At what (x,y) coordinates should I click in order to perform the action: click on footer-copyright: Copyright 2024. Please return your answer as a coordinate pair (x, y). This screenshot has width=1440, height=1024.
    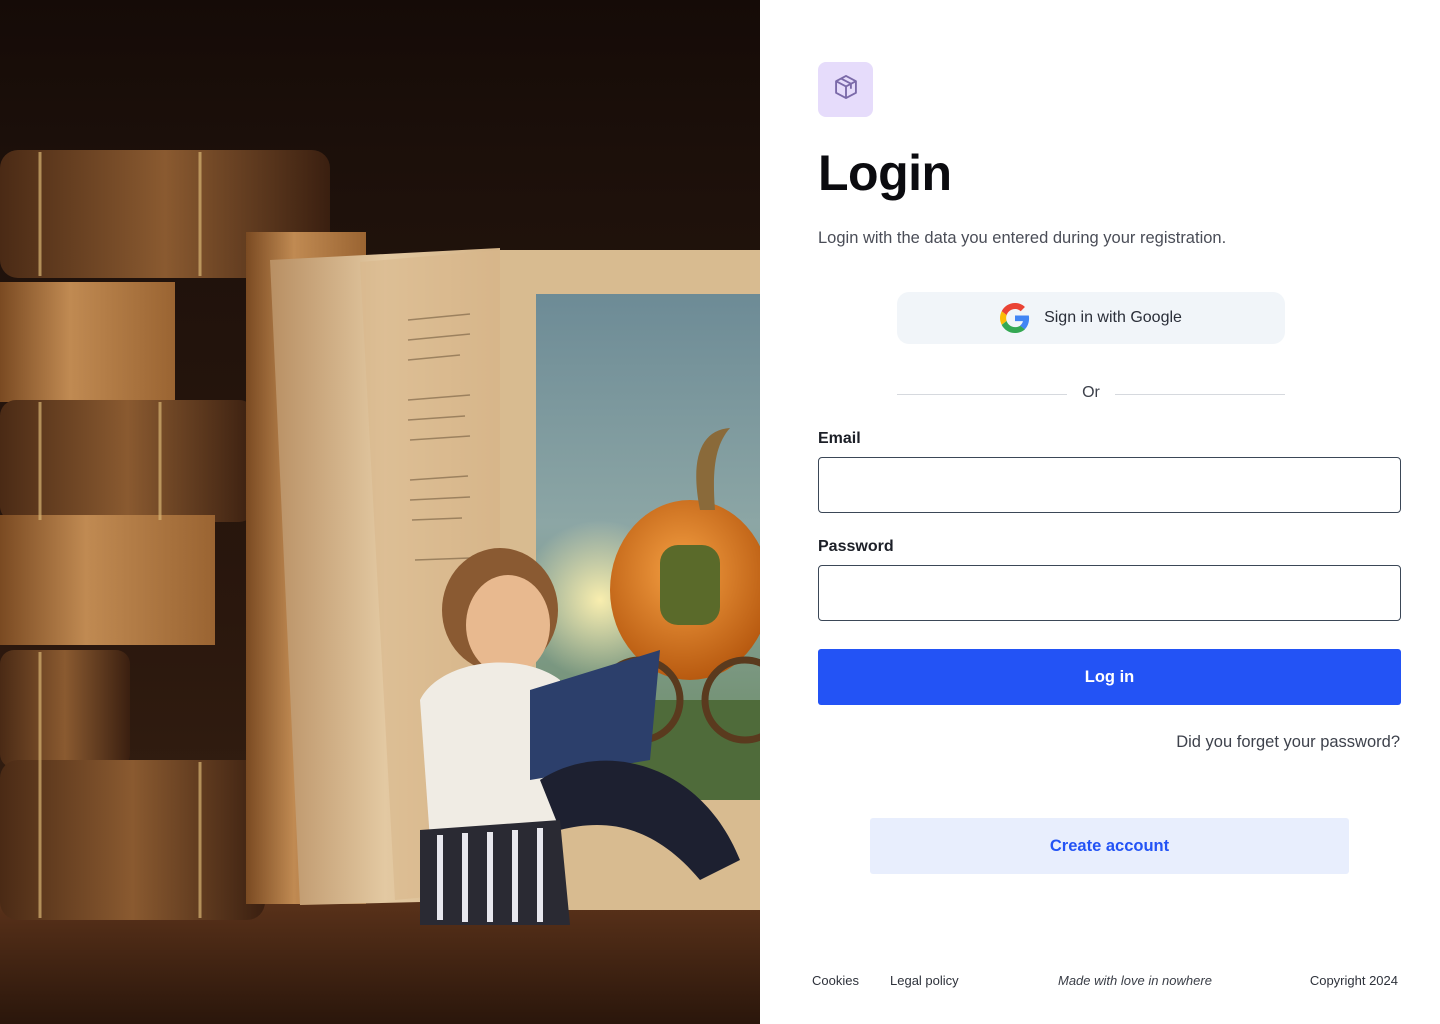
    Looking at the image, I should click on (1353, 980).